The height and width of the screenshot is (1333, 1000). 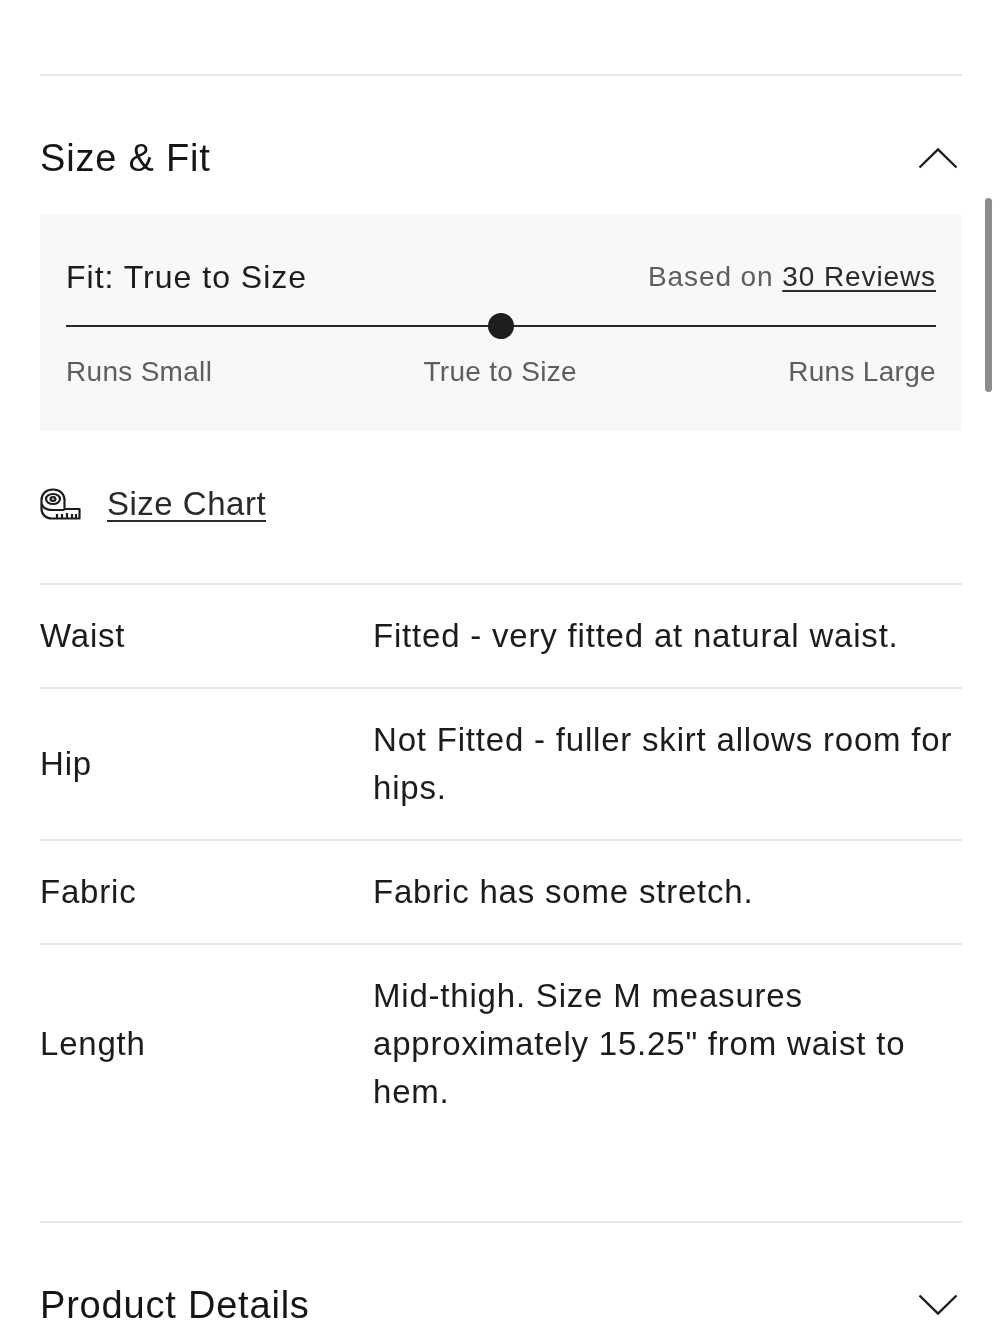 I want to click on attribute-label: Length, so click(x=93, y=1044).